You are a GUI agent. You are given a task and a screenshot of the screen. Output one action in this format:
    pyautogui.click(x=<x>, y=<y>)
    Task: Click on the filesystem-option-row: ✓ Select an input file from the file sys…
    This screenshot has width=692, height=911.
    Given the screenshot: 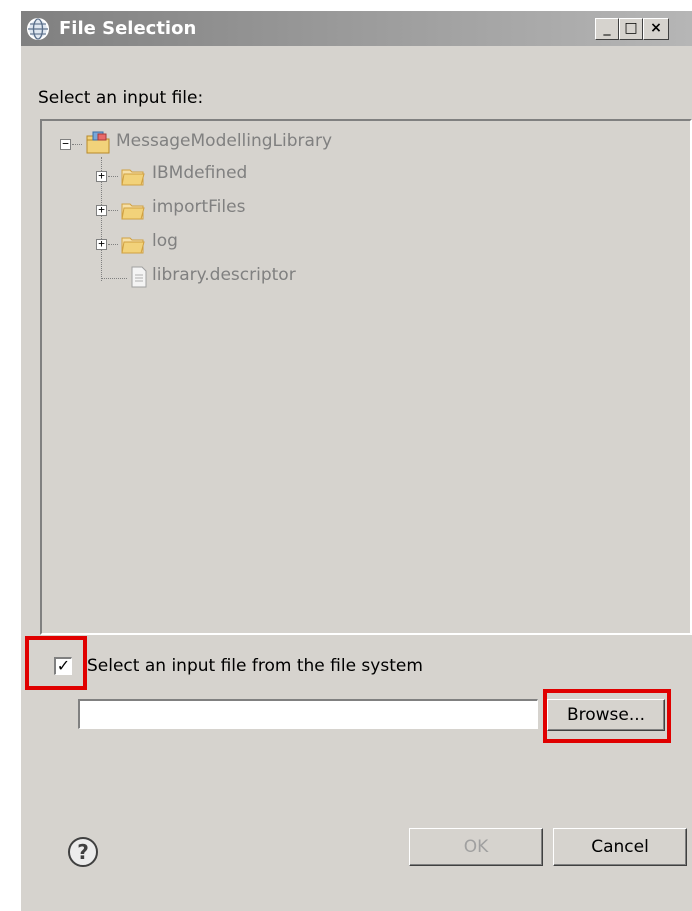 What is the action you would take?
    pyautogui.click(x=270, y=668)
    